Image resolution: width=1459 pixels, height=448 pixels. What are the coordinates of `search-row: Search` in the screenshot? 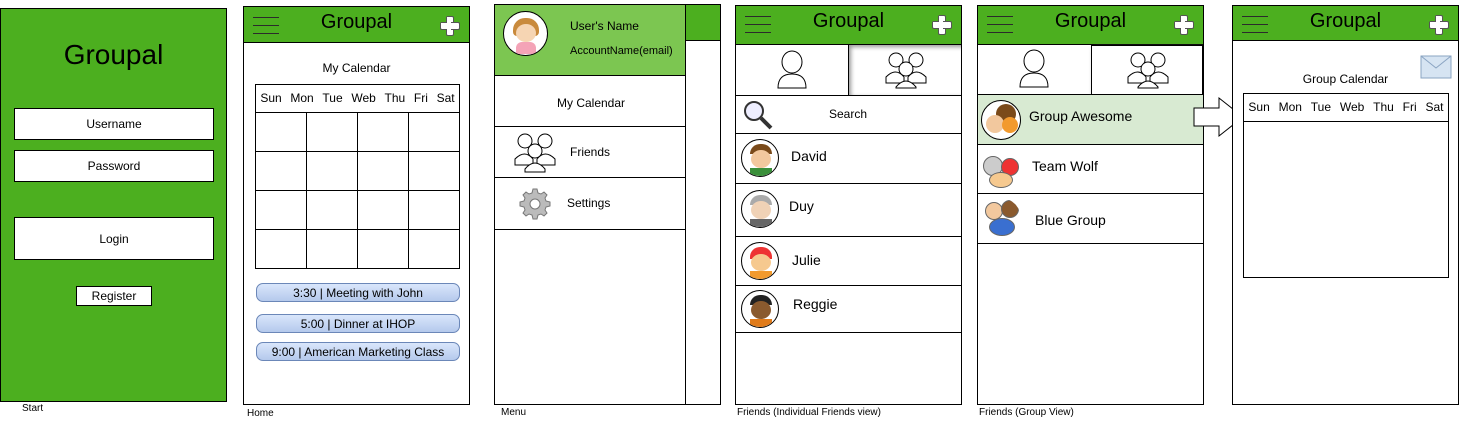 It's located at (848, 115).